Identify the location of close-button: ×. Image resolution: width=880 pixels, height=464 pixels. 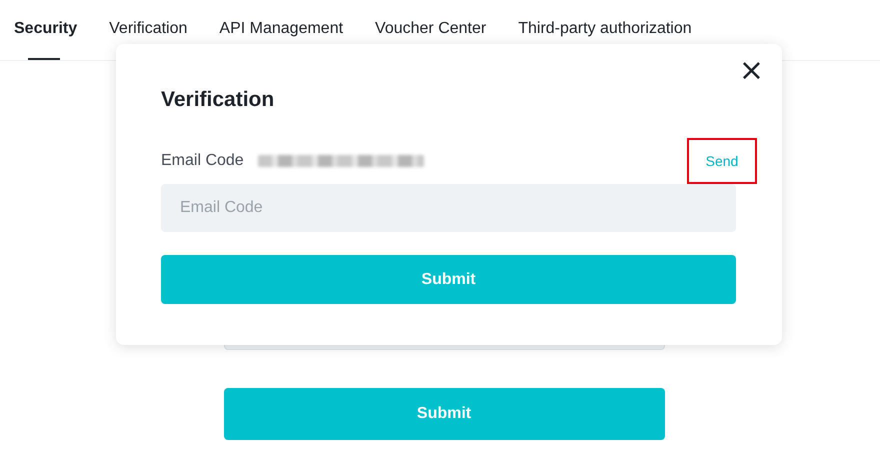
(751, 71).